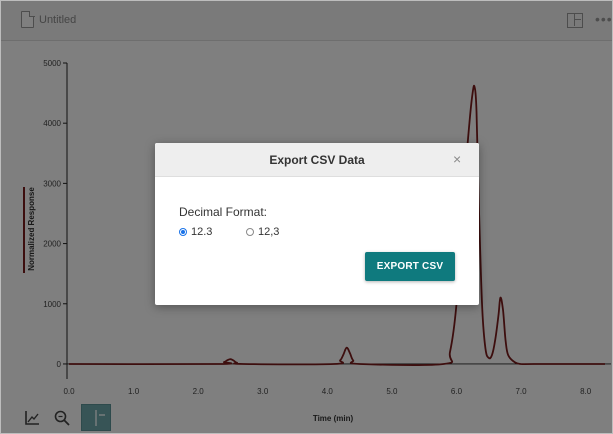 The height and width of the screenshot is (434, 613). Describe the element at coordinates (457, 159) in the screenshot. I see `close-icon: ×` at that location.